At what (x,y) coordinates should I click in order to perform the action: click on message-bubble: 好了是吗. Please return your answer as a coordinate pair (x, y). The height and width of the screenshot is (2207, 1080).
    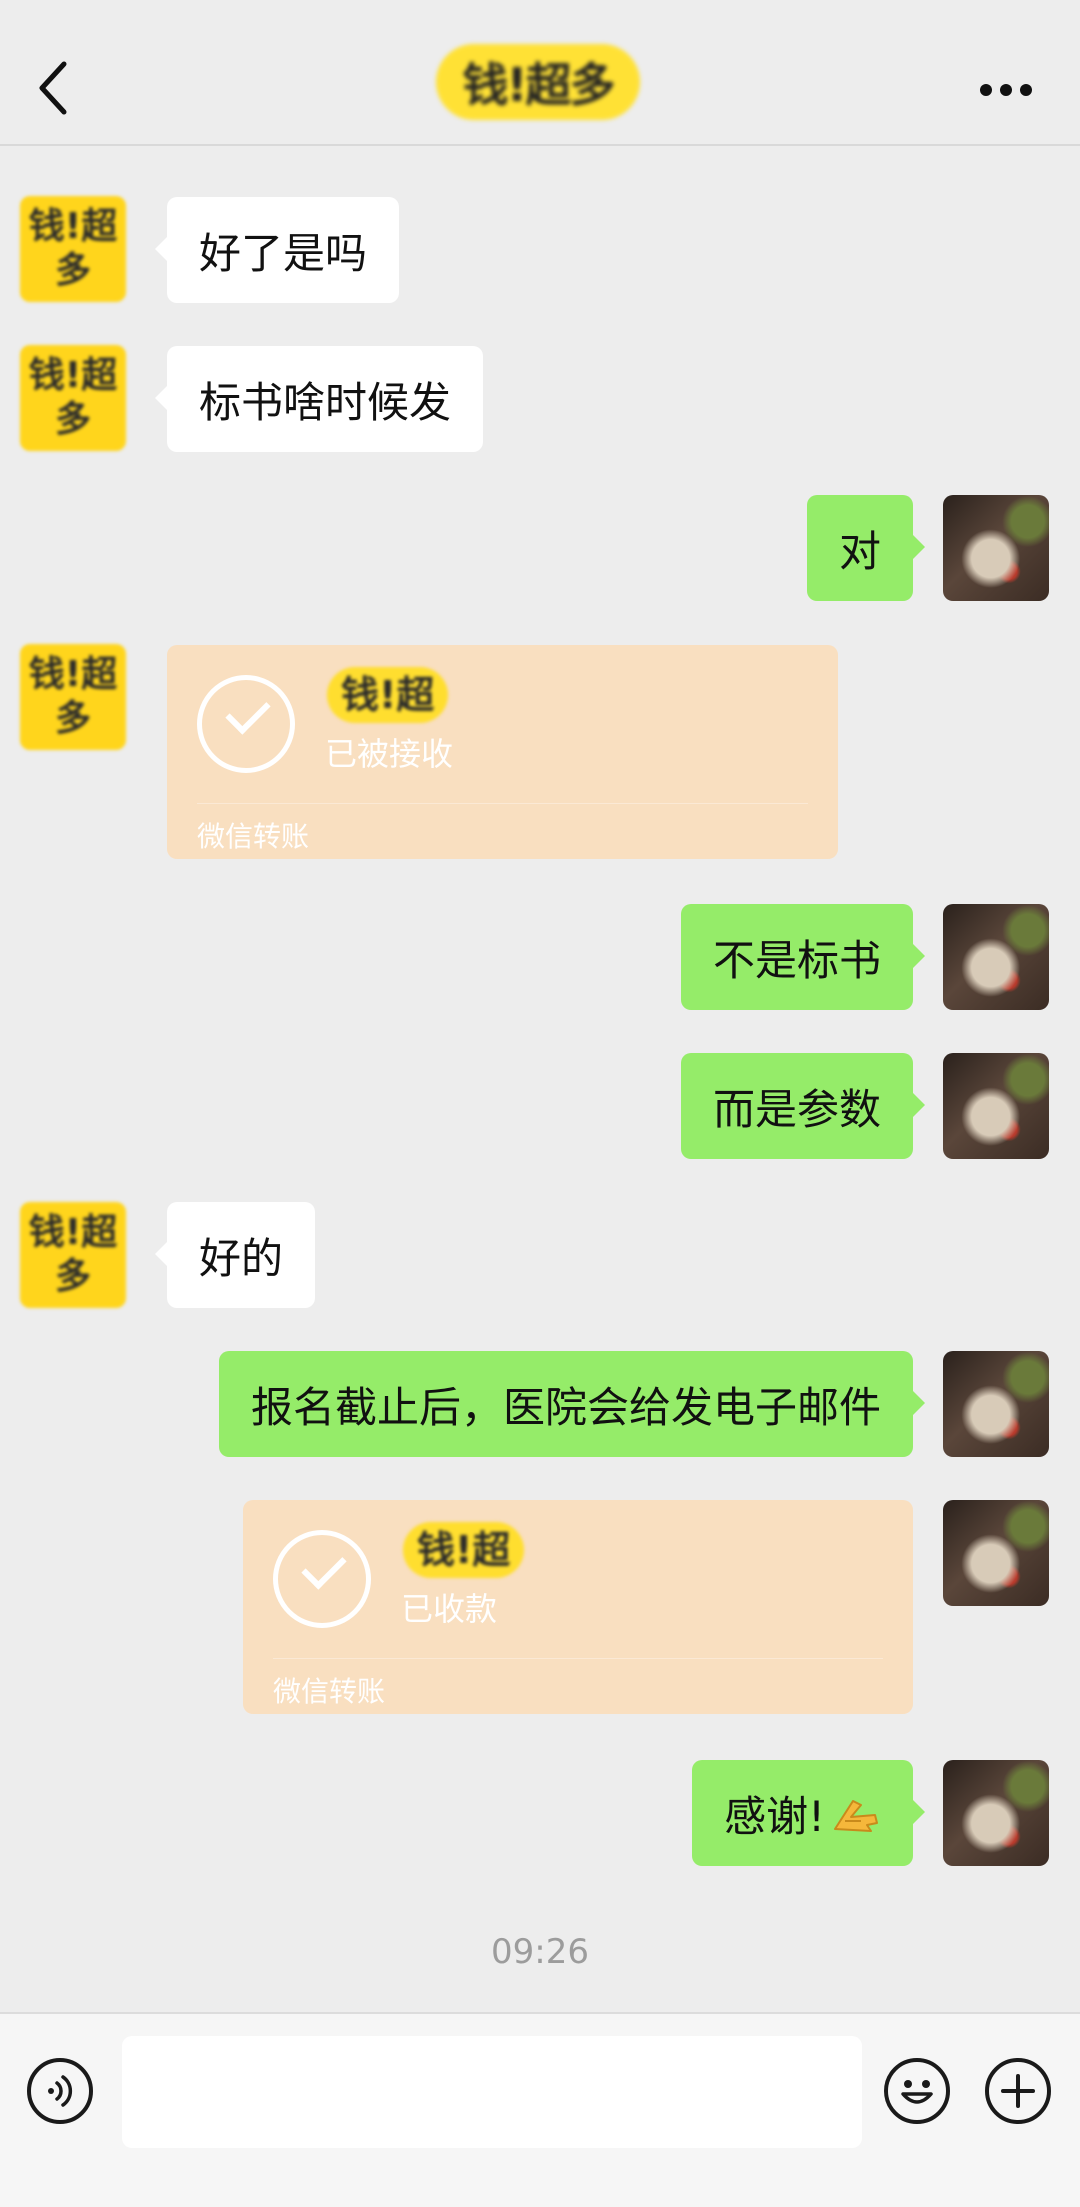
    Looking at the image, I should click on (277, 250).